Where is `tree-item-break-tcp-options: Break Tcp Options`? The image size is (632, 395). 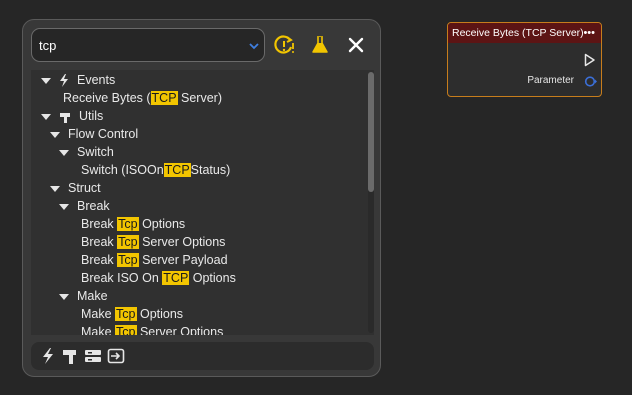
tree-item-break-tcp-options: Break Tcp Options is located at coordinates (133, 224).